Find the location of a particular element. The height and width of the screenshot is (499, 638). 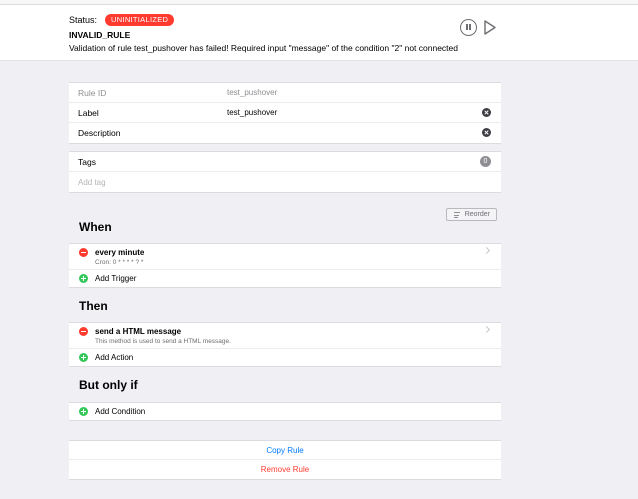

status-code: INVALID_RULE is located at coordinates (100, 35).